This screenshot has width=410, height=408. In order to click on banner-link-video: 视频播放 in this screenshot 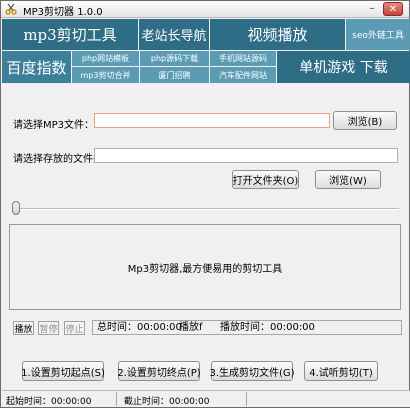, I will do `click(277, 34)`.